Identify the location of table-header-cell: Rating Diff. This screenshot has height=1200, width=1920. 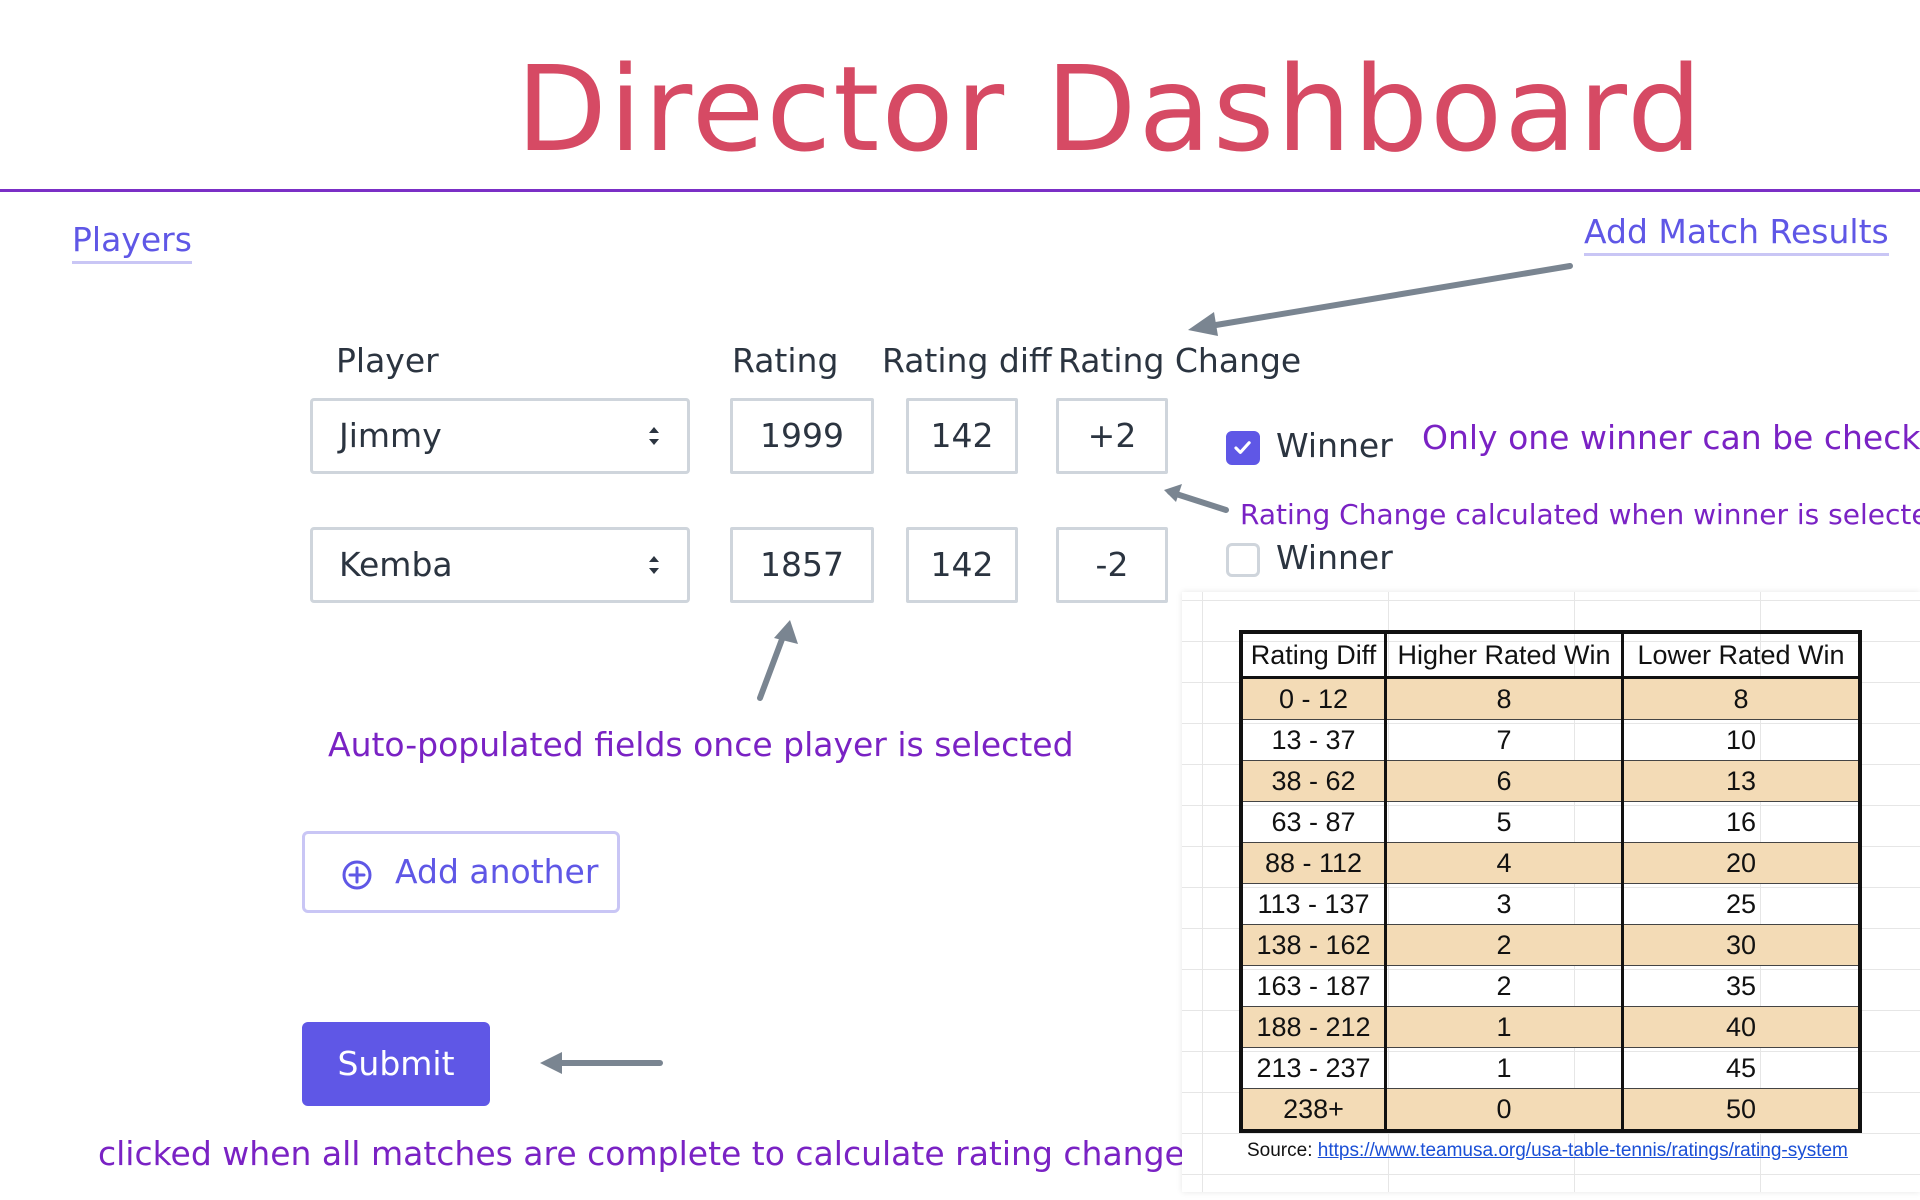
(1313, 655).